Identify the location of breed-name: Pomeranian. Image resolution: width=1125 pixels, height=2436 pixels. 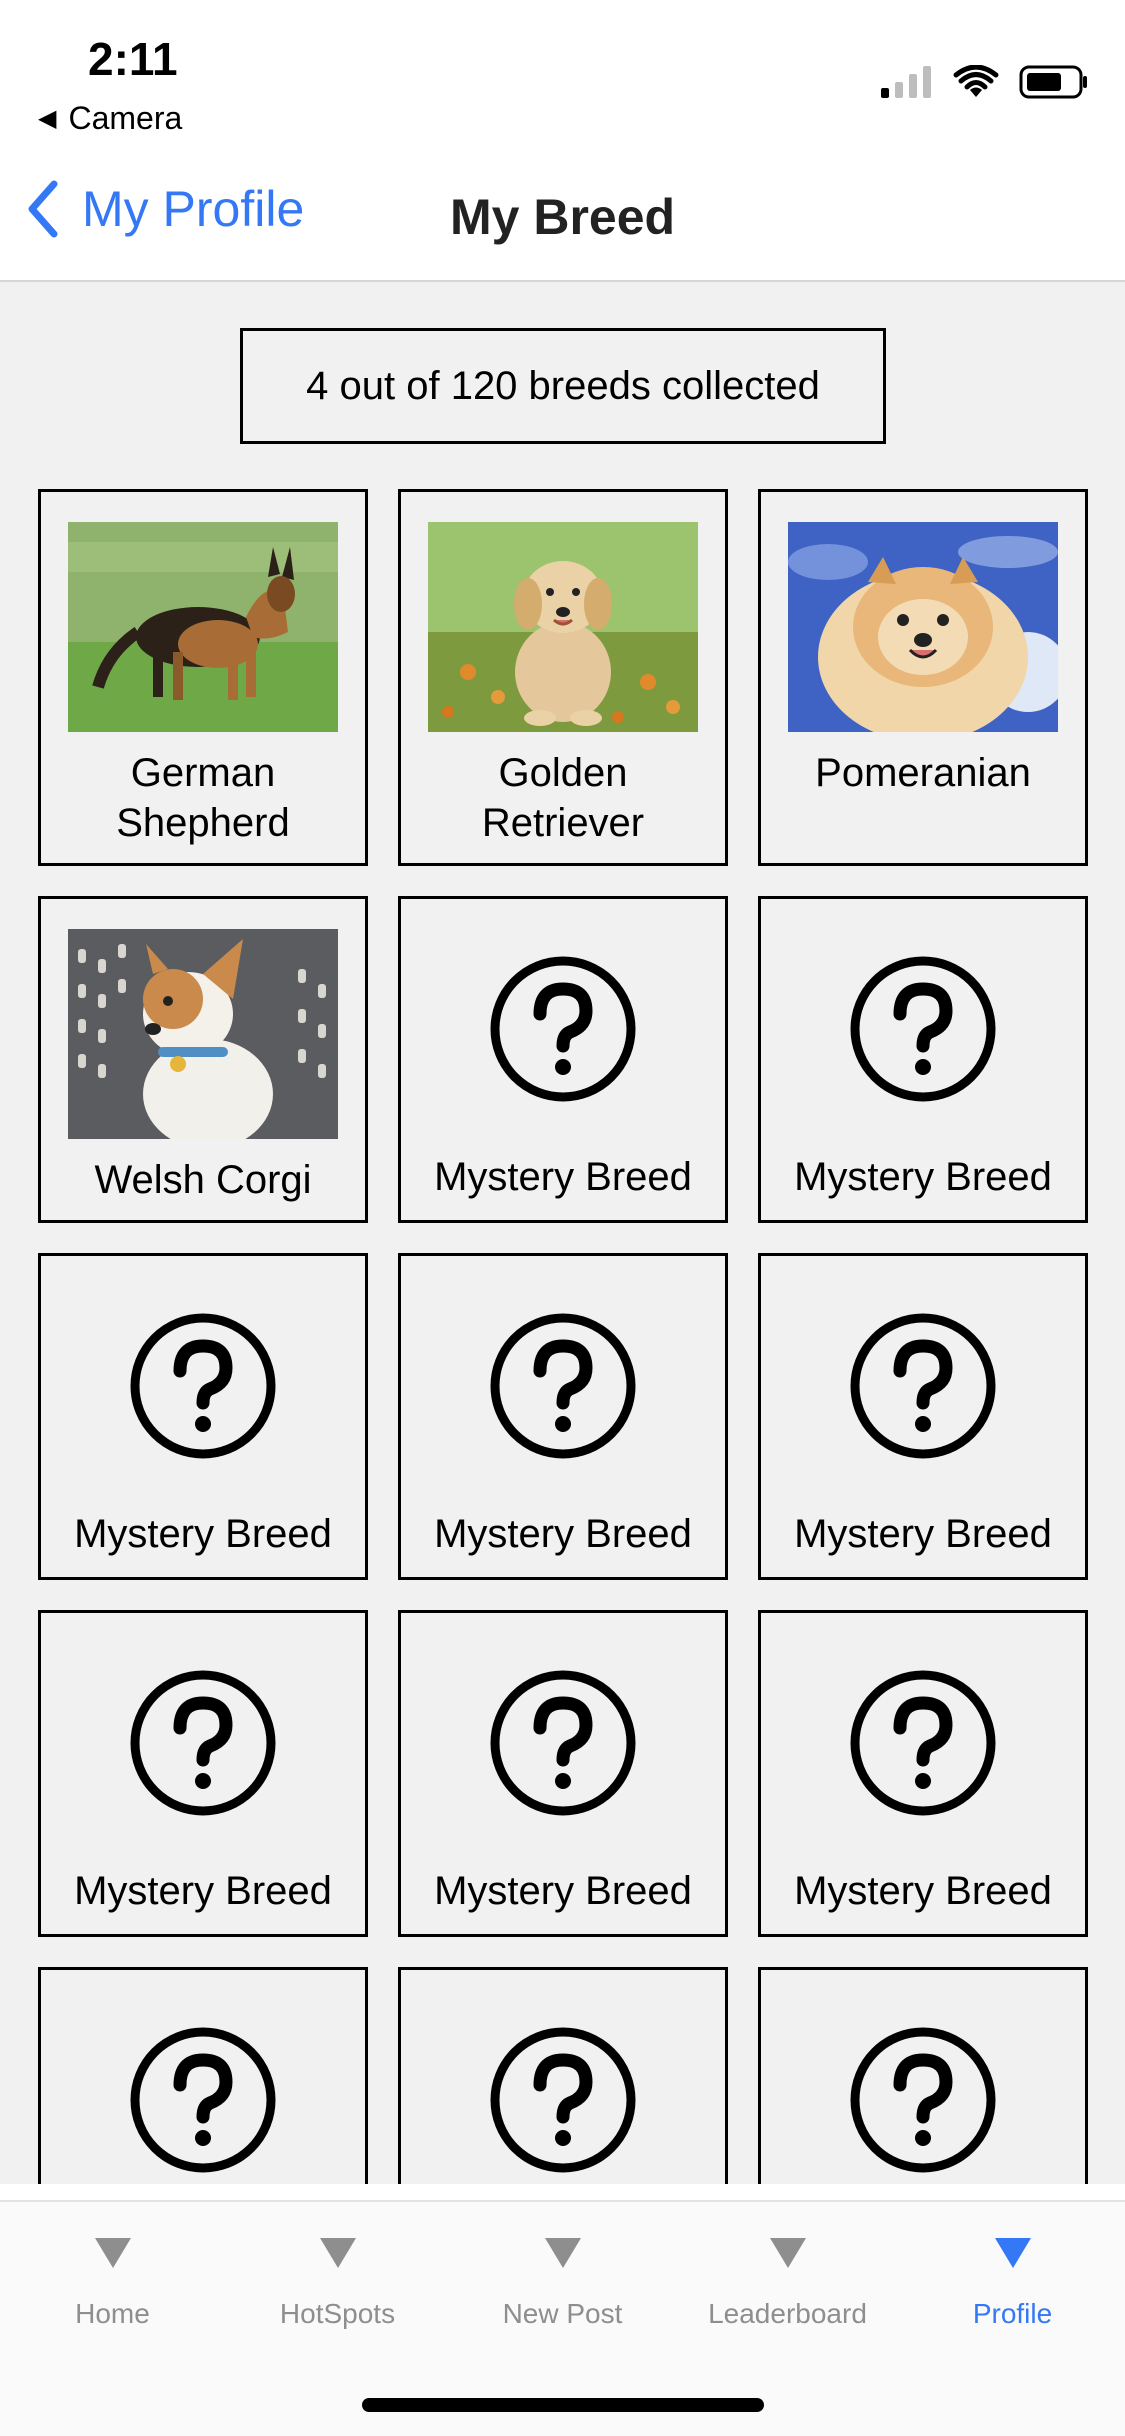
(923, 773).